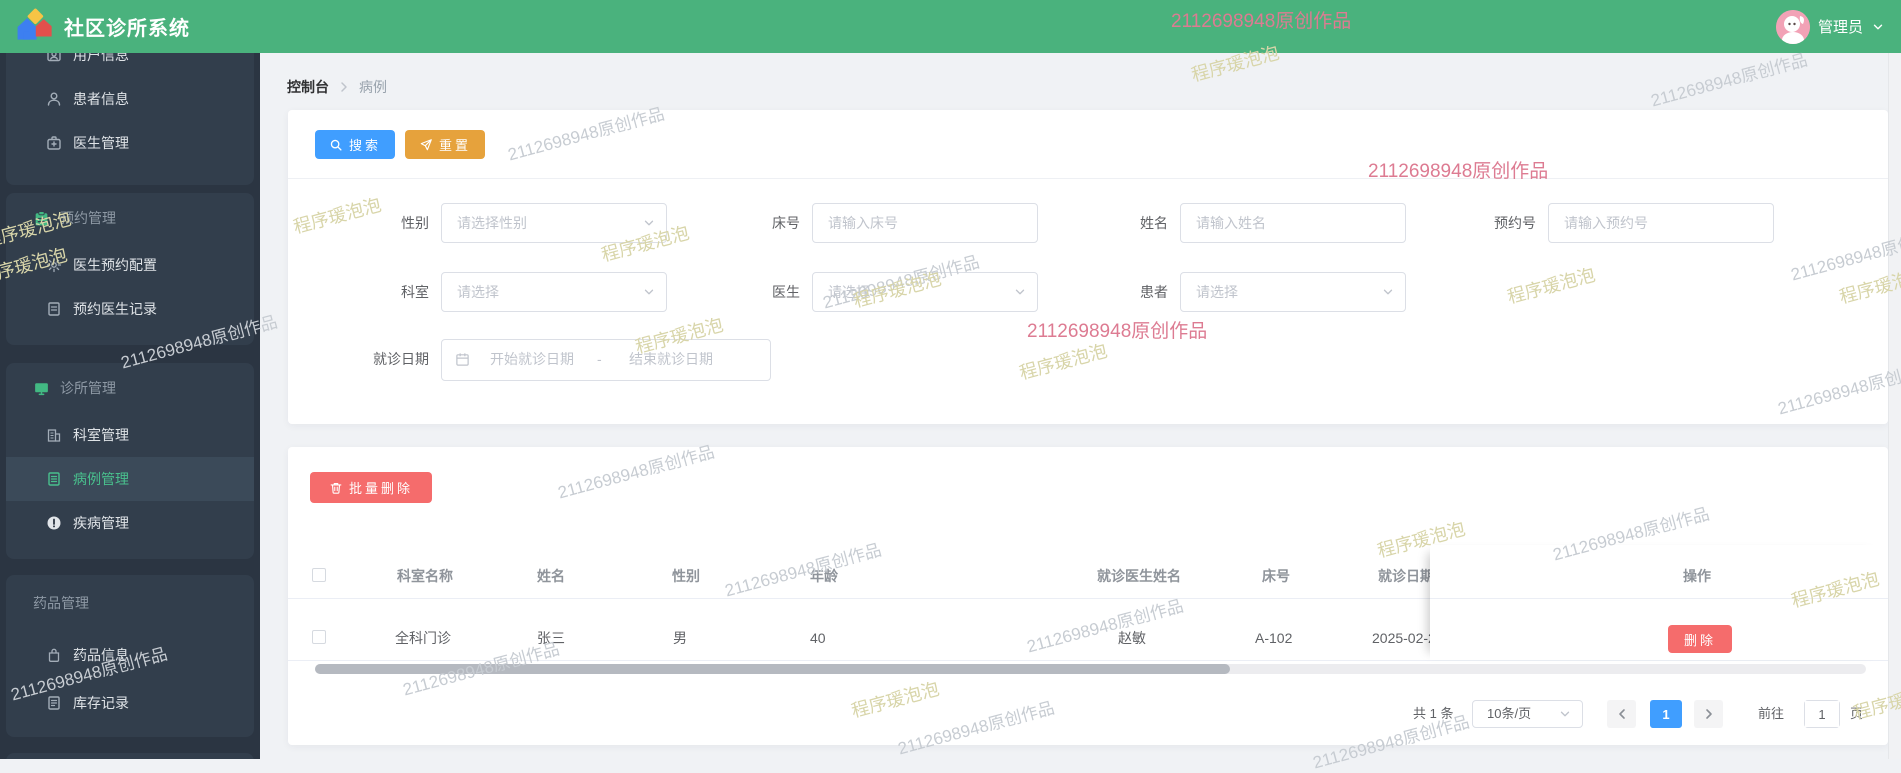 Image resolution: width=1901 pixels, height=773 pixels. I want to click on page-size-value: 10条/页, so click(1509, 713).